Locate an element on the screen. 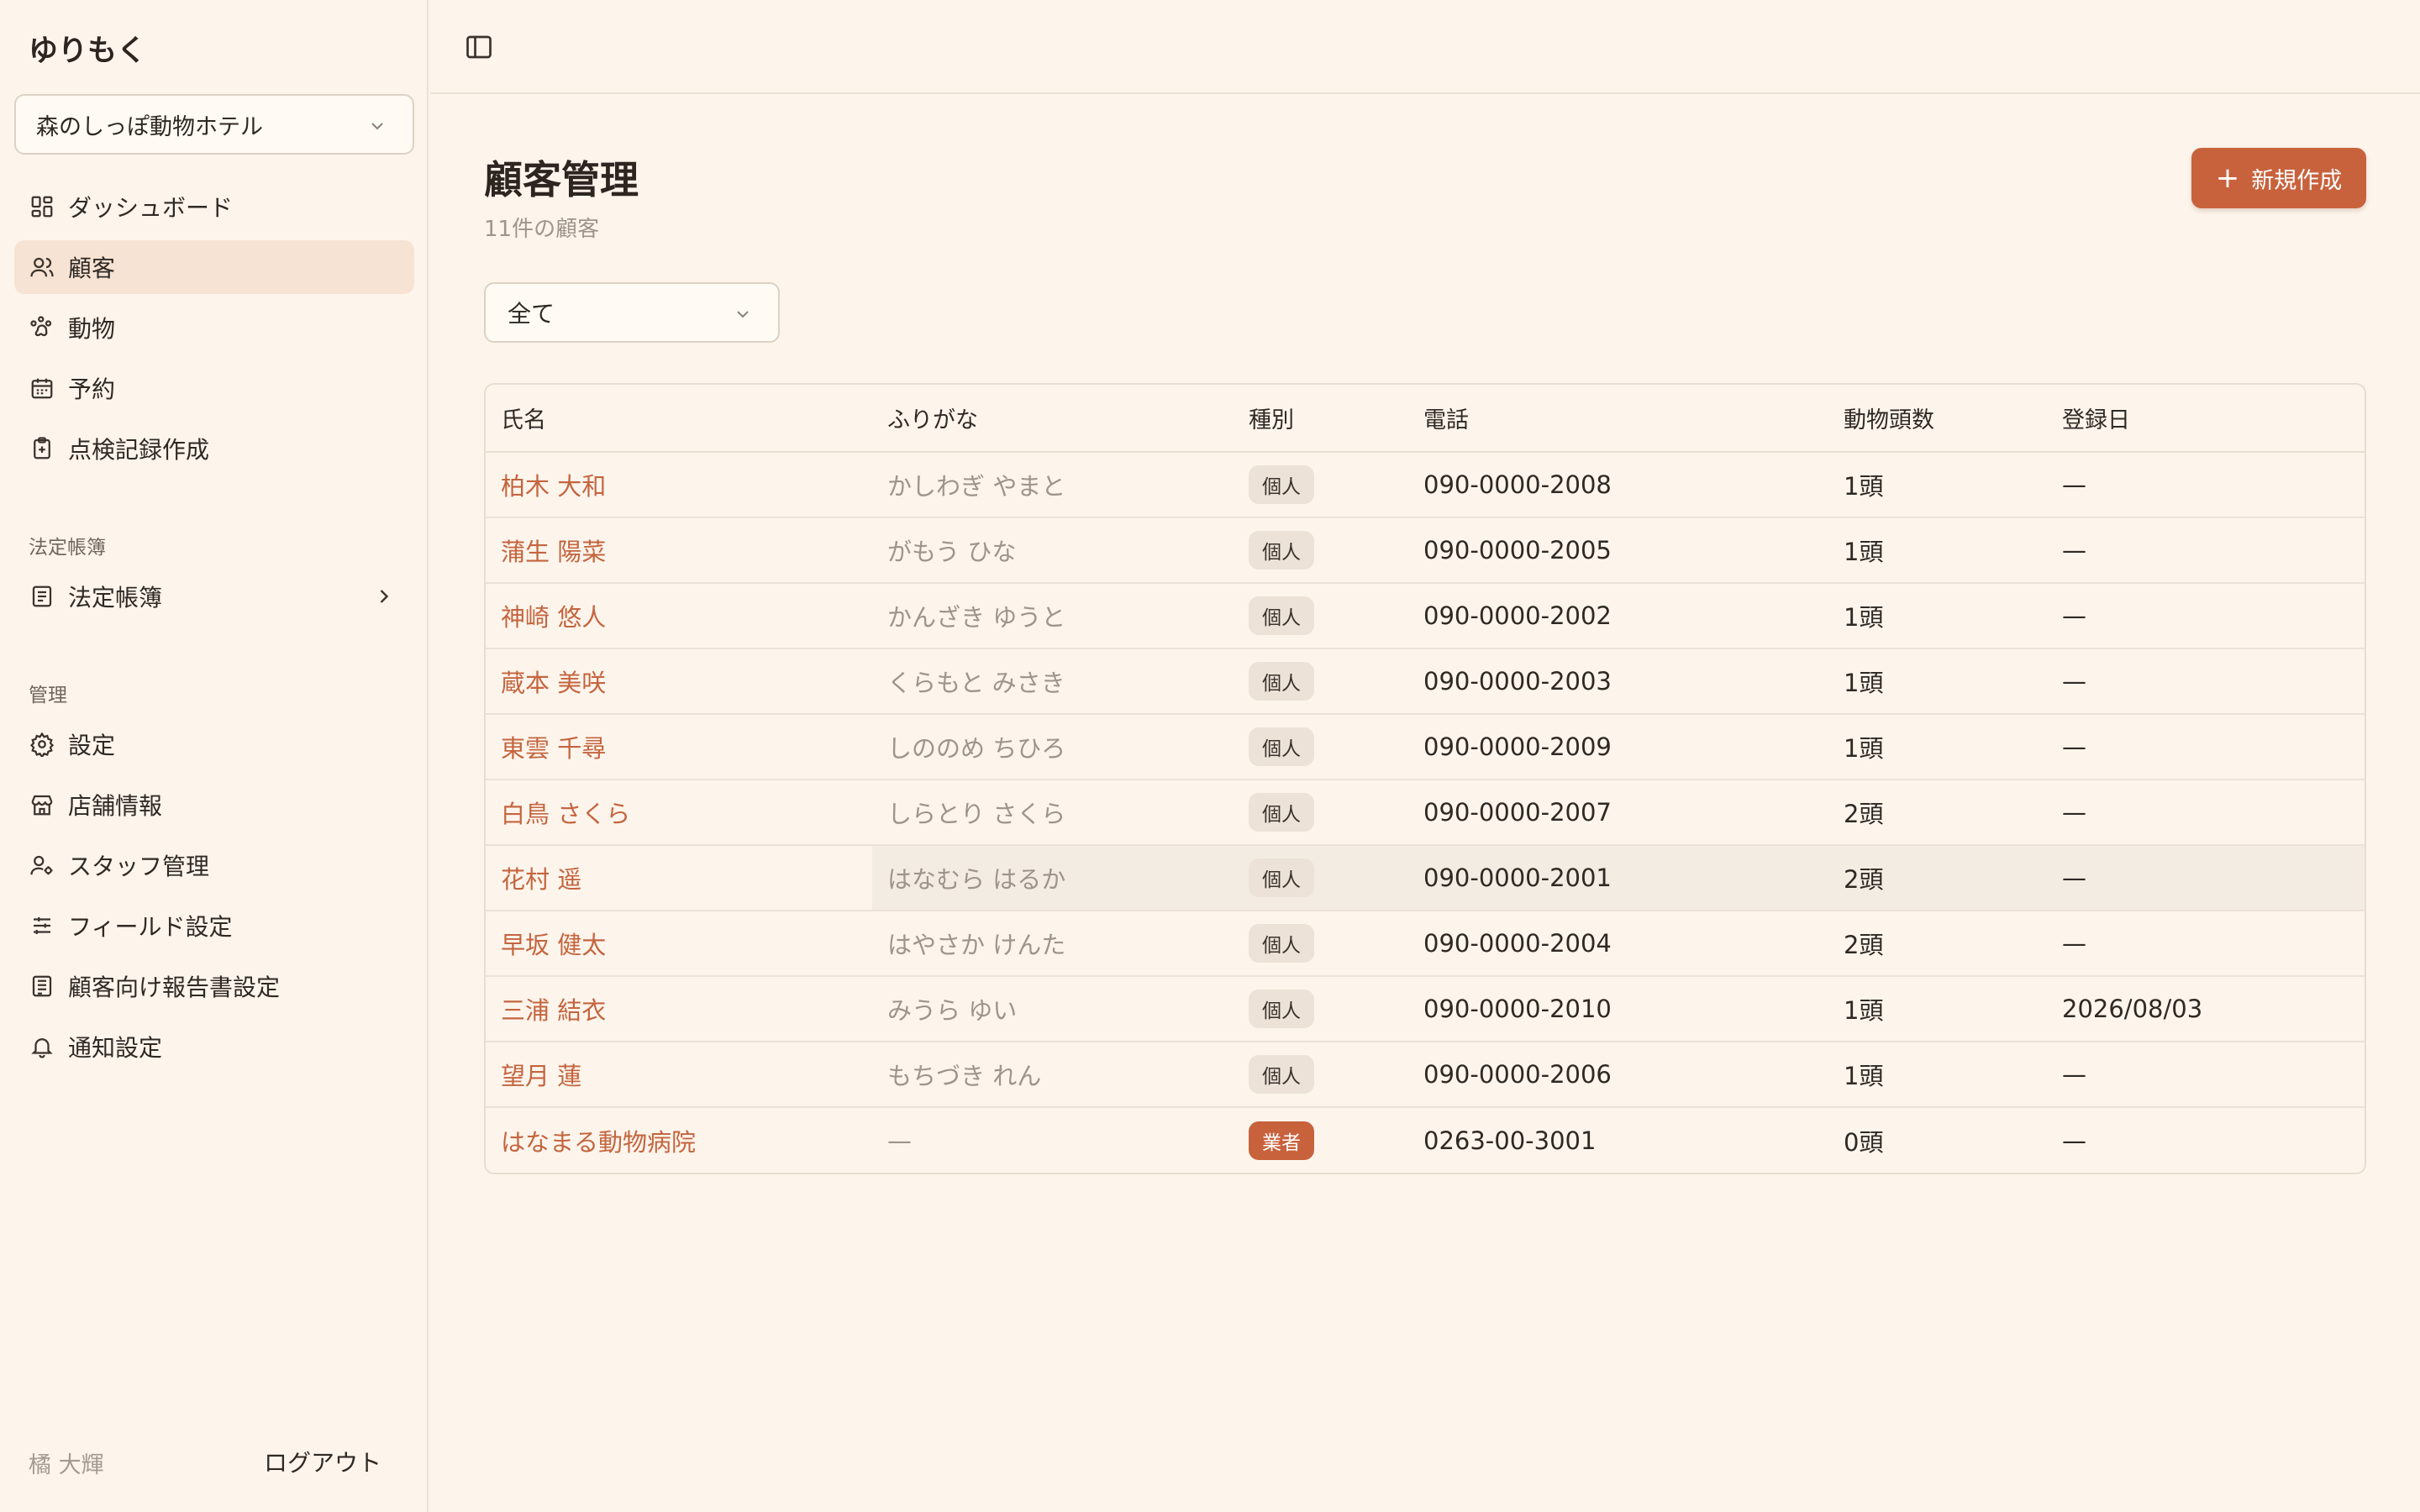 The height and width of the screenshot is (1512, 2420). bell-icon is located at coordinates (42, 1046).